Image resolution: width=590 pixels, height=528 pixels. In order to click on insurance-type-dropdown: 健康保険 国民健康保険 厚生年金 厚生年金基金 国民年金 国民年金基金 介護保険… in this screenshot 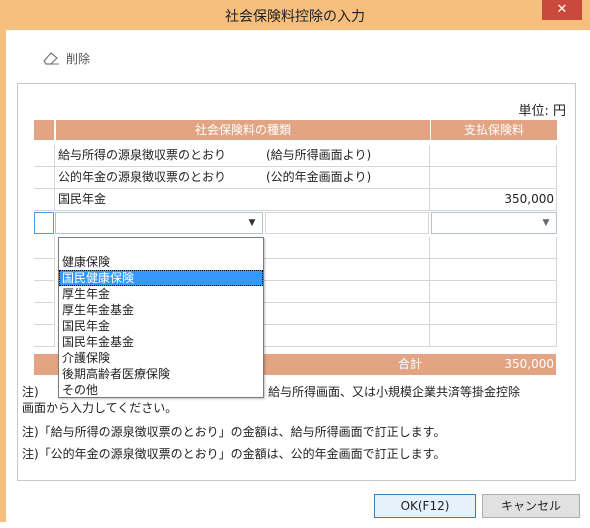, I will do `click(161, 317)`.